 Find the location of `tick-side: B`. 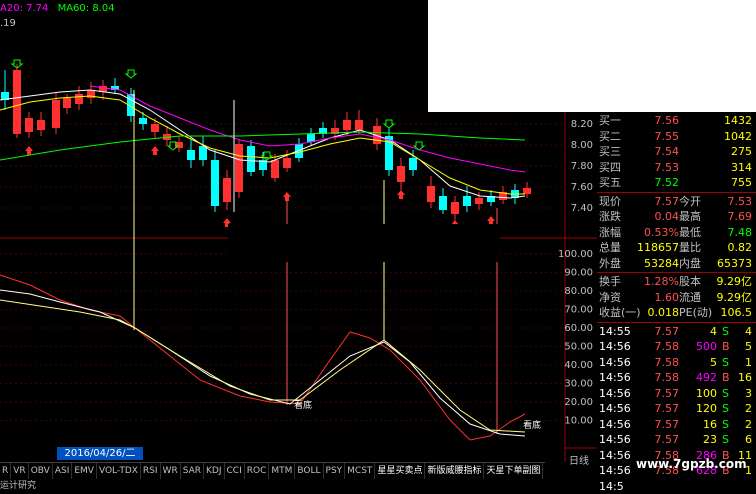

tick-side: B is located at coordinates (726, 347).